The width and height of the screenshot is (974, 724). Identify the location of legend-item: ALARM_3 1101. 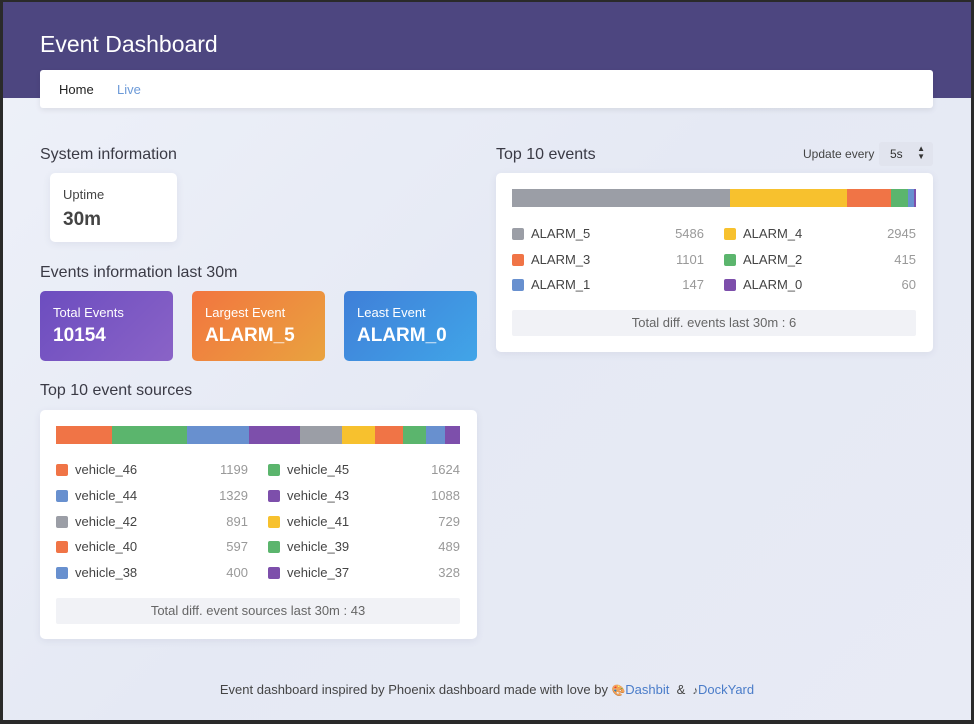
(608, 261).